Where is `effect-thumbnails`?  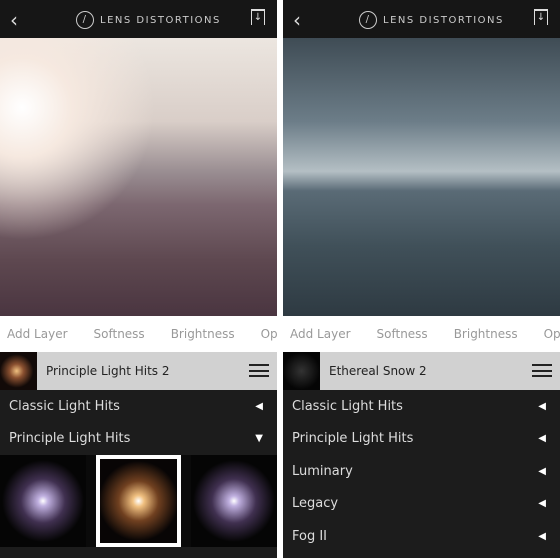
effect-thumbnails is located at coordinates (138, 501).